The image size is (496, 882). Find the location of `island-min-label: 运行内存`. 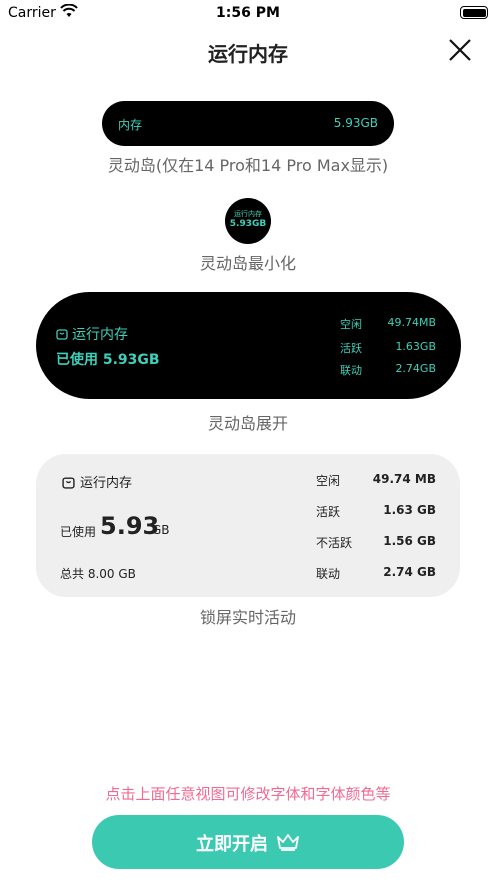

island-min-label: 运行内存 is located at coordinates (248, 214).